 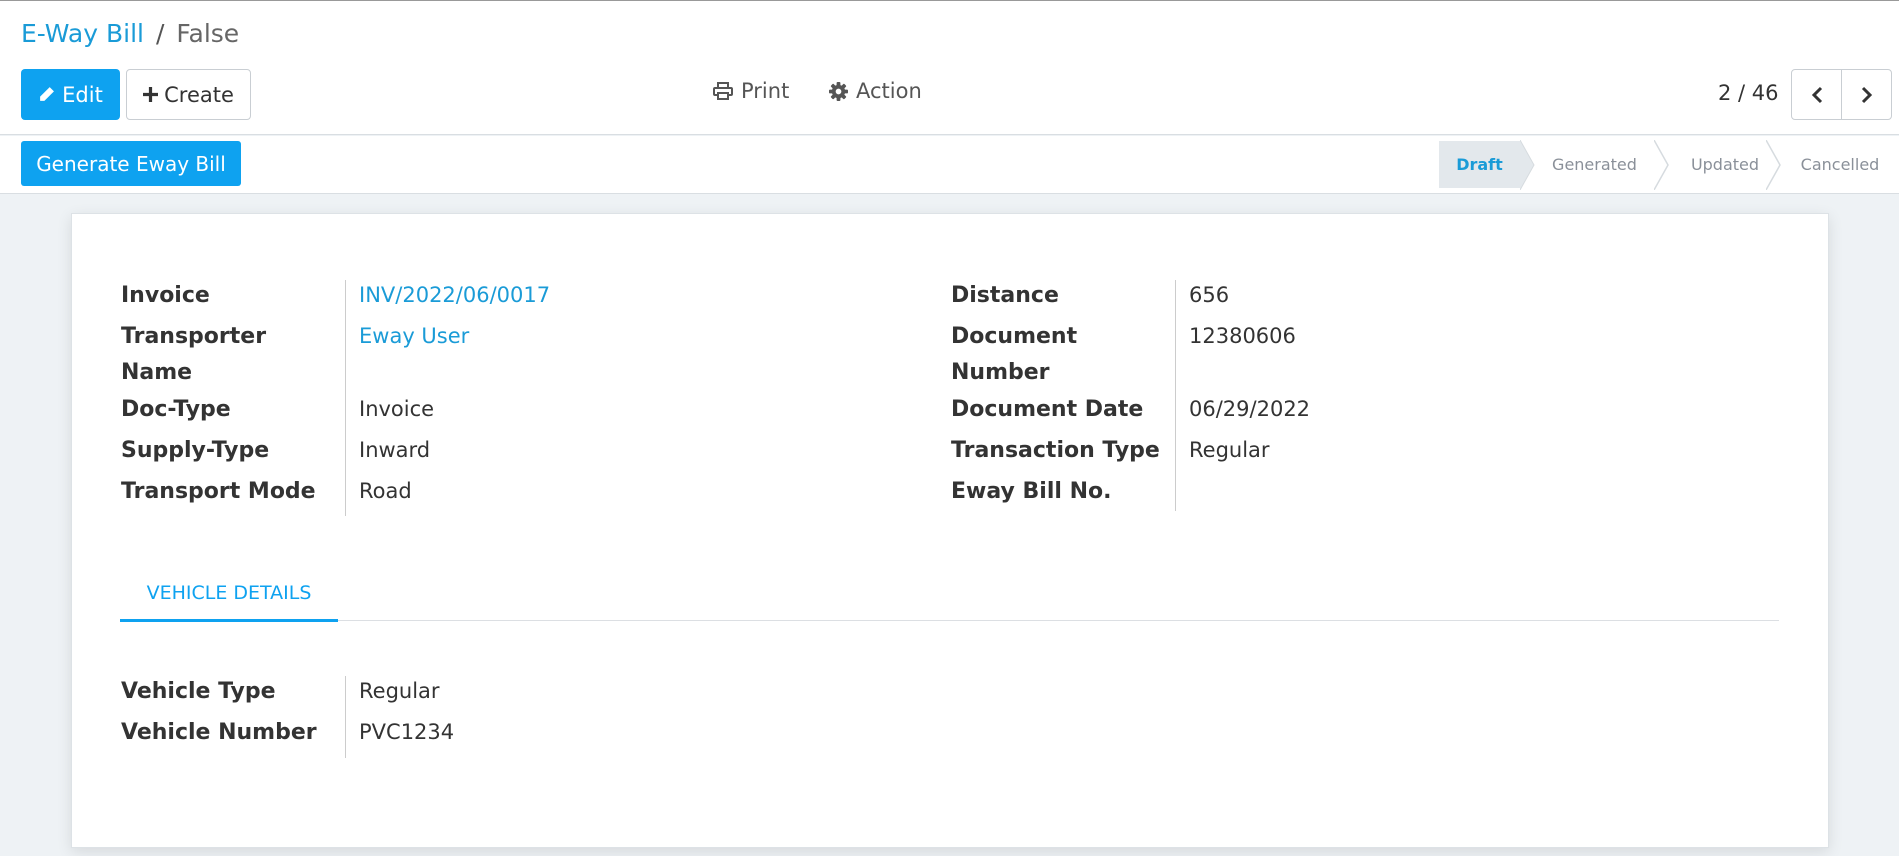 I want to click on field-label-vehicle-number: Vehicle Number, so click(x=219, y=732).